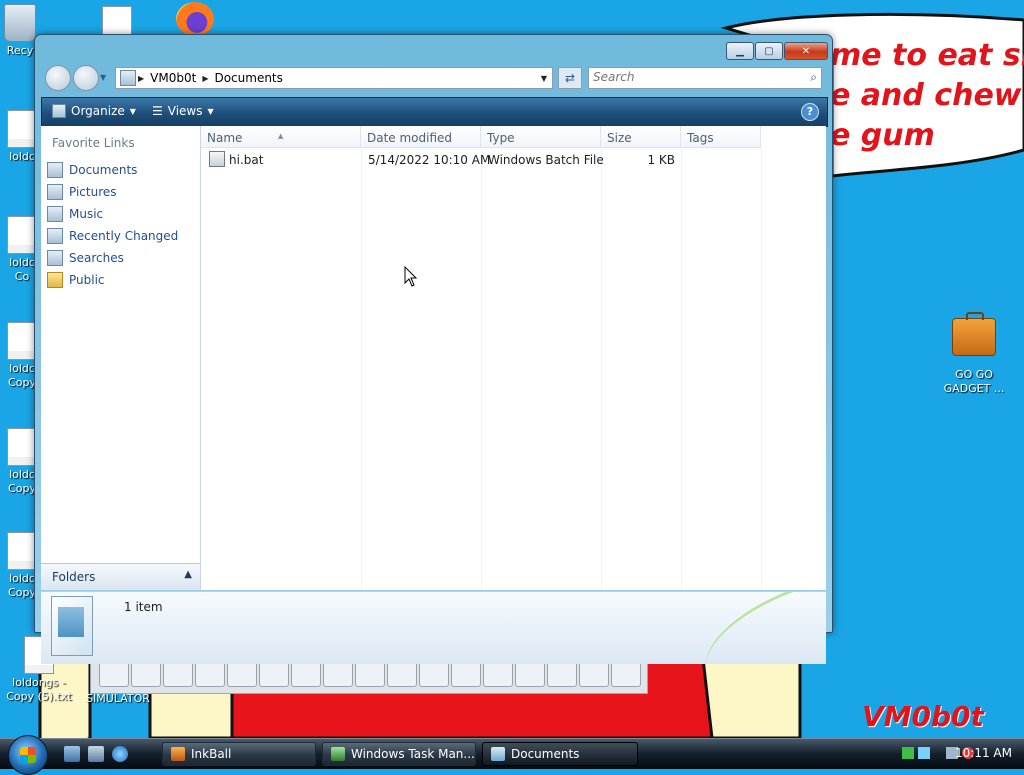  Describe the element at coordinates (545, 754) in the screenshot. I see `taskbar-item-label: Documents` at that location.